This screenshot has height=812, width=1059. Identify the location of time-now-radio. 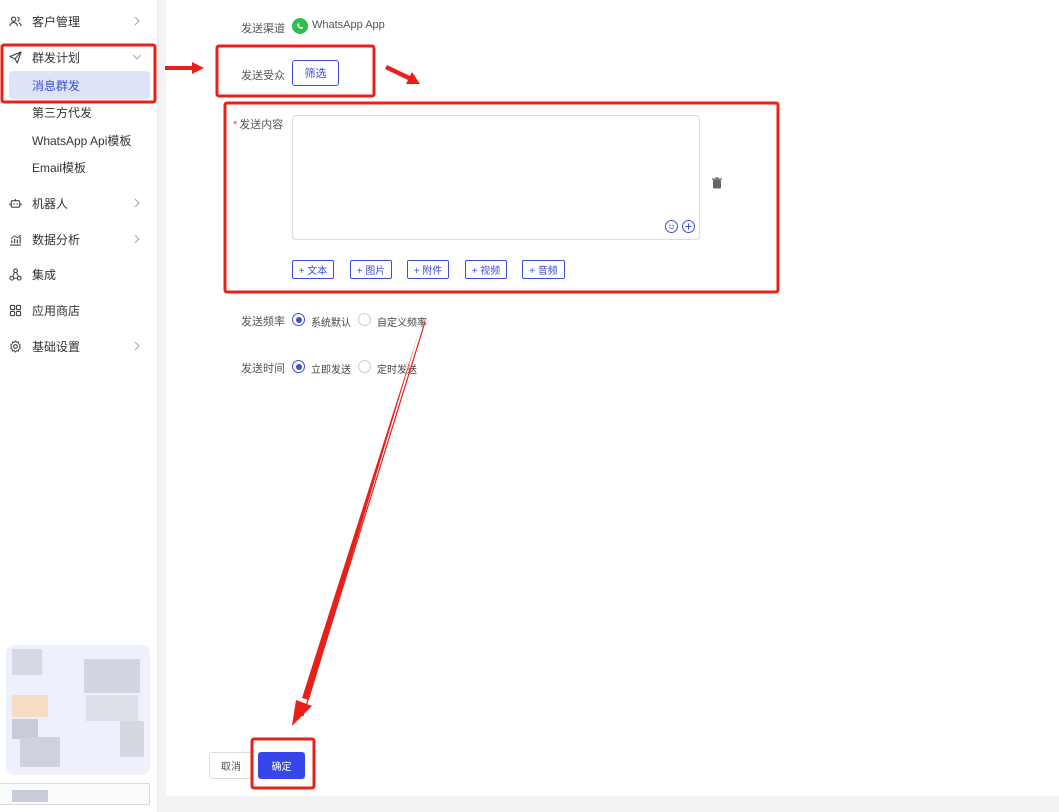
(298, 366).